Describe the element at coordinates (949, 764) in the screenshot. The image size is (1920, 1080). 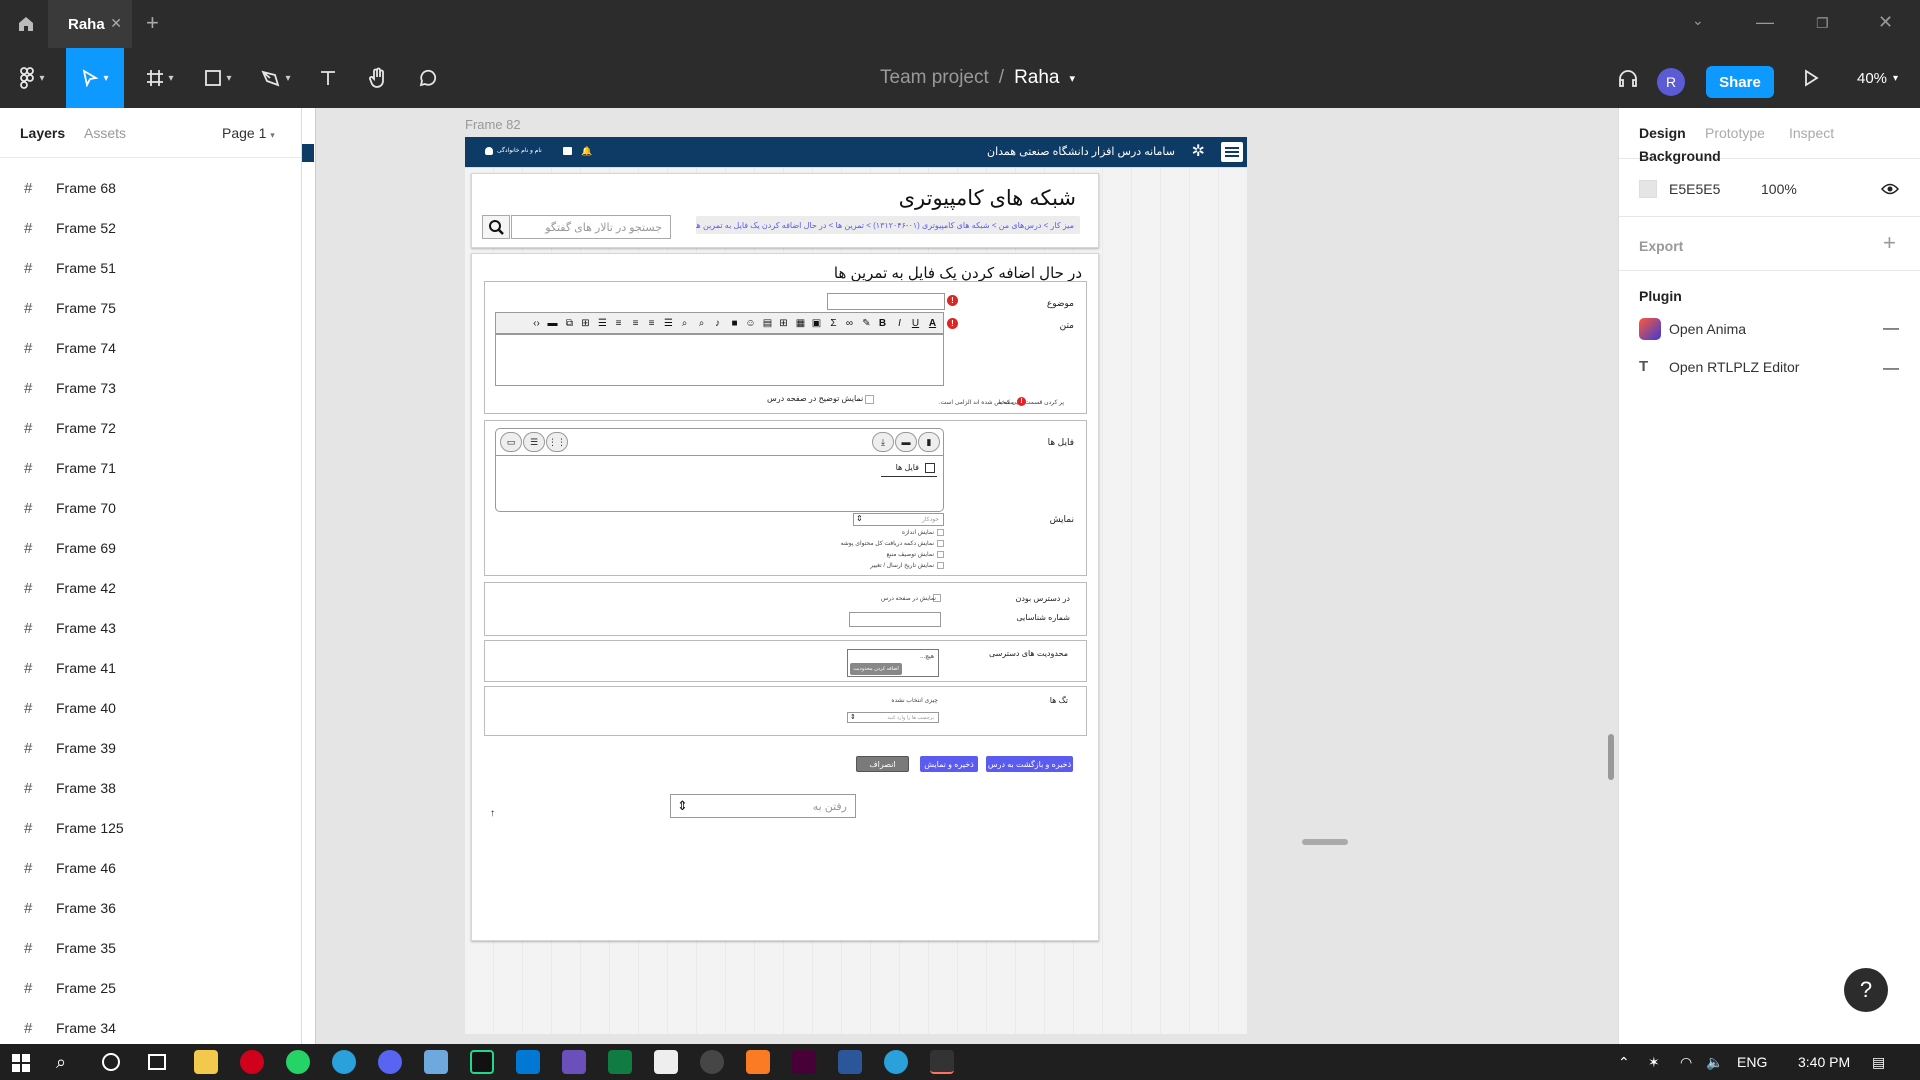
I see `save-and-show-button: ذخیره و نمایش` at that location.